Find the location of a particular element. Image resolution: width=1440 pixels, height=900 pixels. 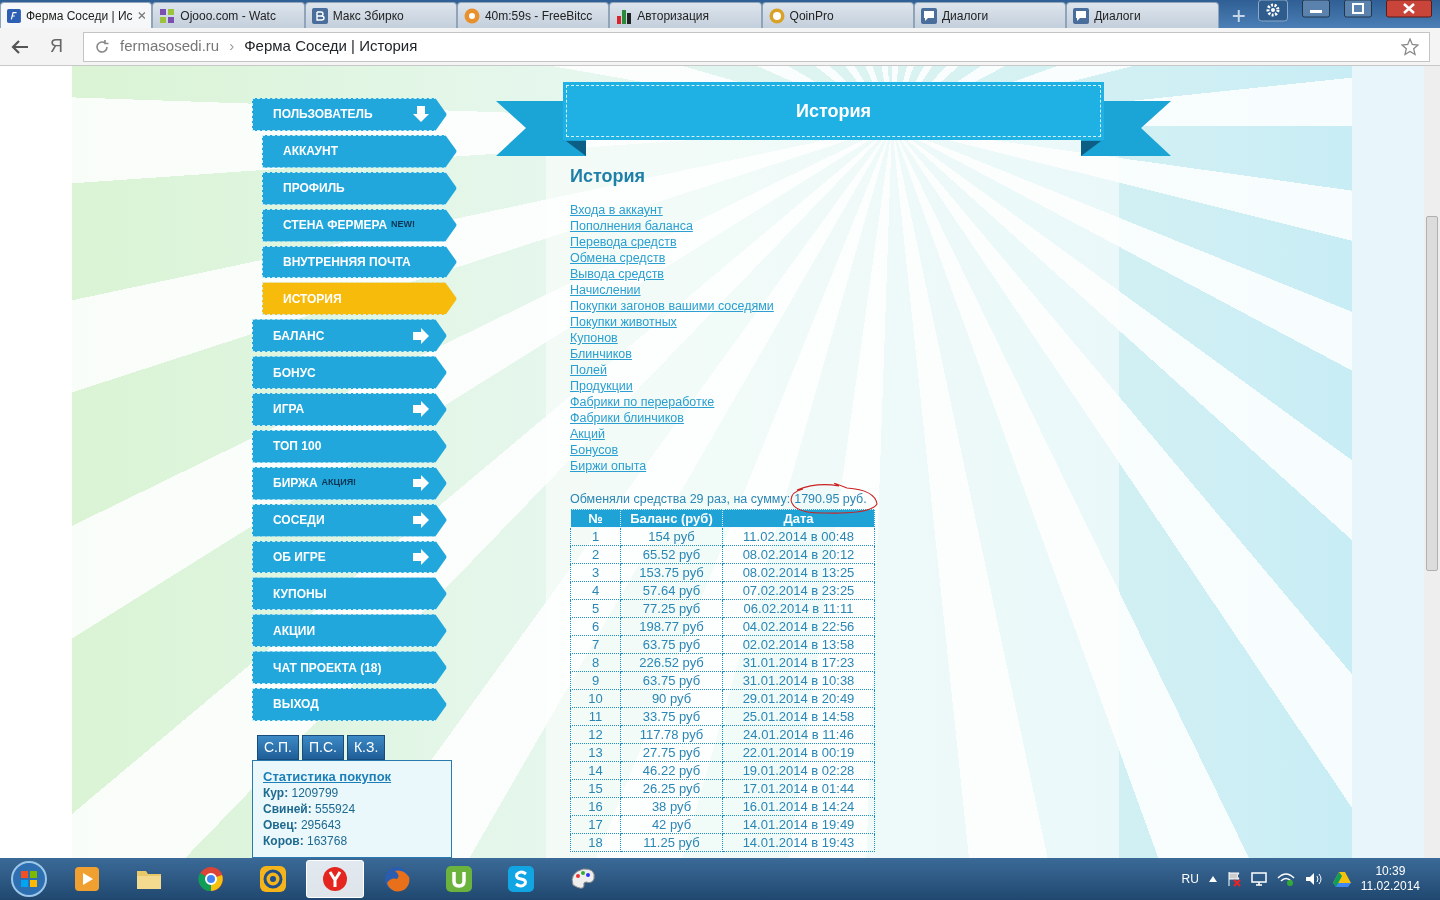

browser-tab: Авторизация is located at coordinates (685, 15).